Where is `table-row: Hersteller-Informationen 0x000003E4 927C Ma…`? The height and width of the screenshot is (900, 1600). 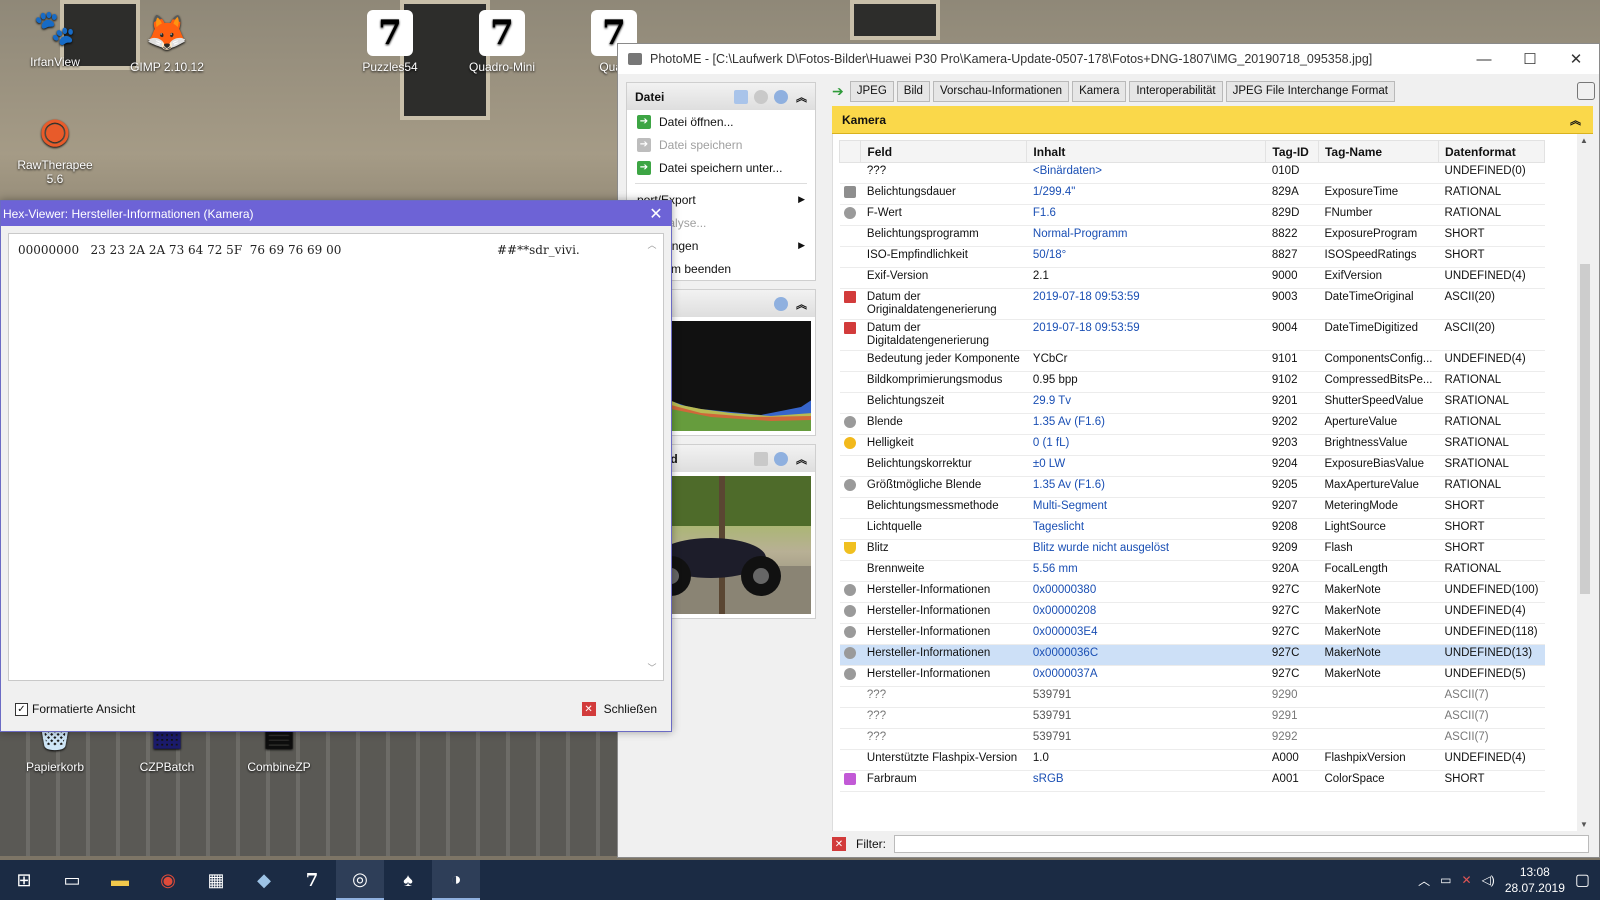
table-row: Hersteller-Informationen 0x000003E4 927C Ma… is located at coordinates (1192, 634).